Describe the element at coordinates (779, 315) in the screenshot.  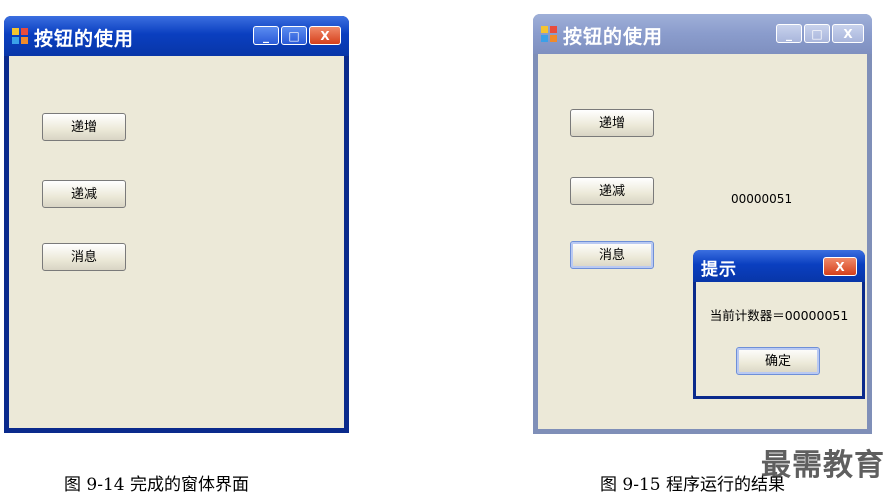
I see `dialog-message: 当前计数器＝00000051` at that location.